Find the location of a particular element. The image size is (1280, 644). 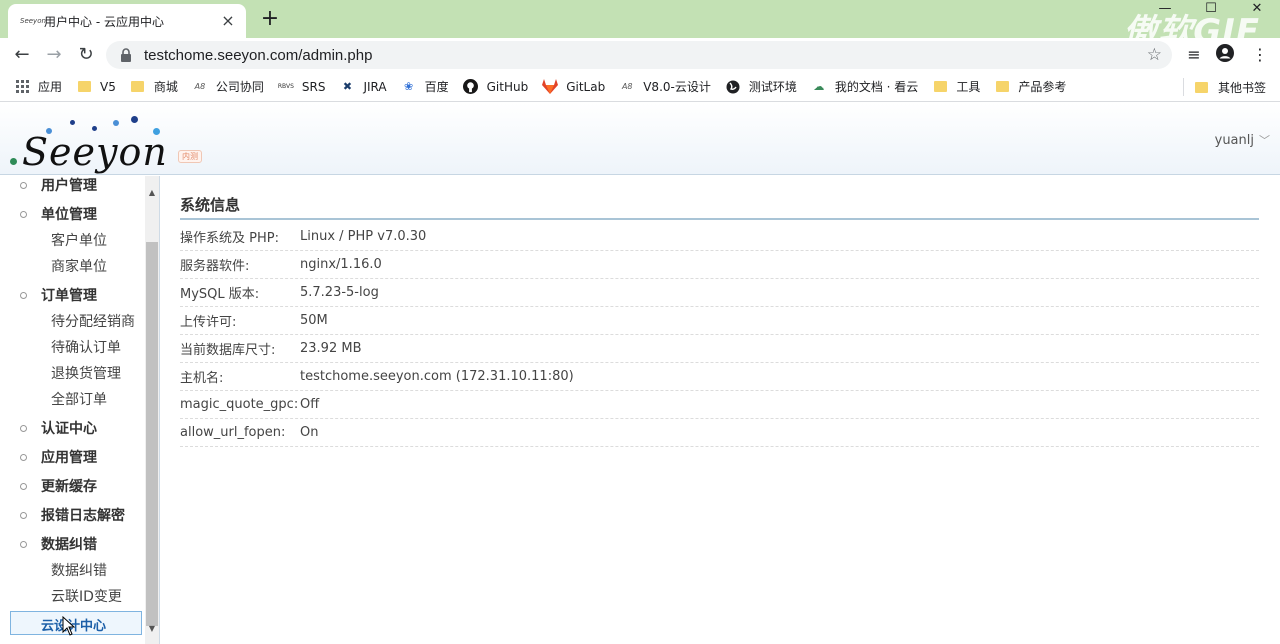

gitlab-icon is located at coordinates (550, 86).